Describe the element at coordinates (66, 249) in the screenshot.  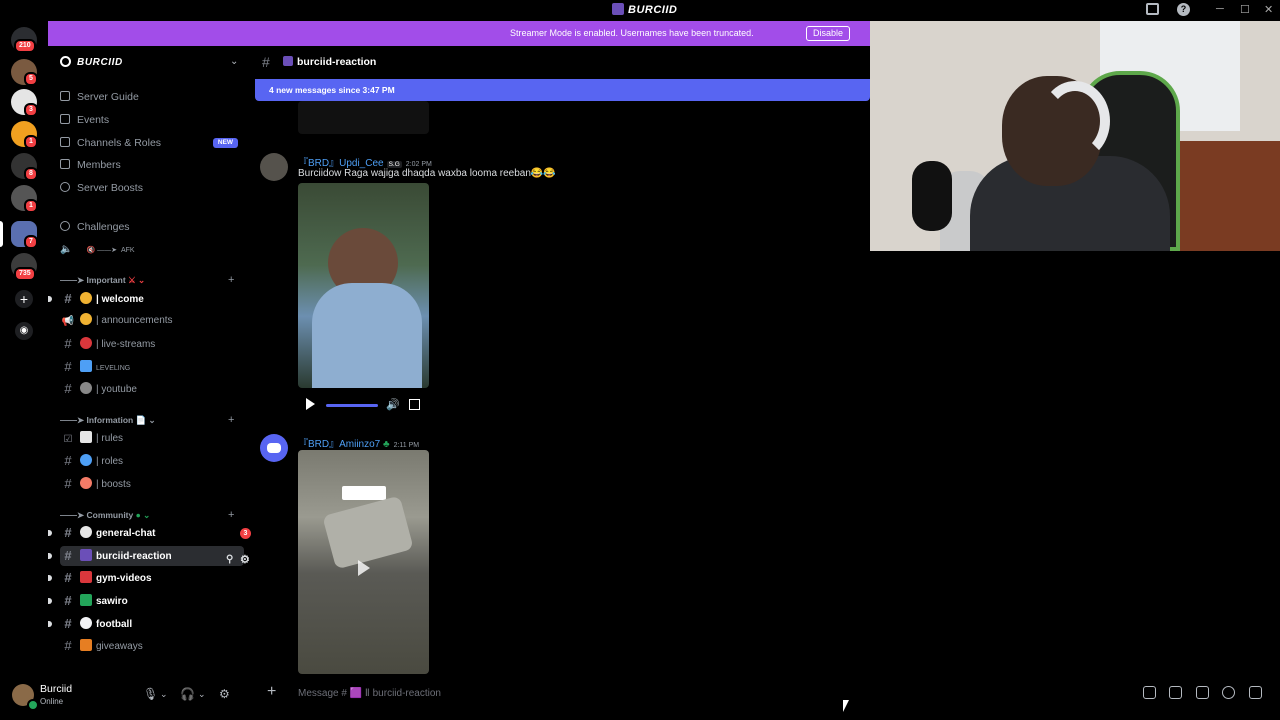
I see `speaker-icon: 🔈` at that location.